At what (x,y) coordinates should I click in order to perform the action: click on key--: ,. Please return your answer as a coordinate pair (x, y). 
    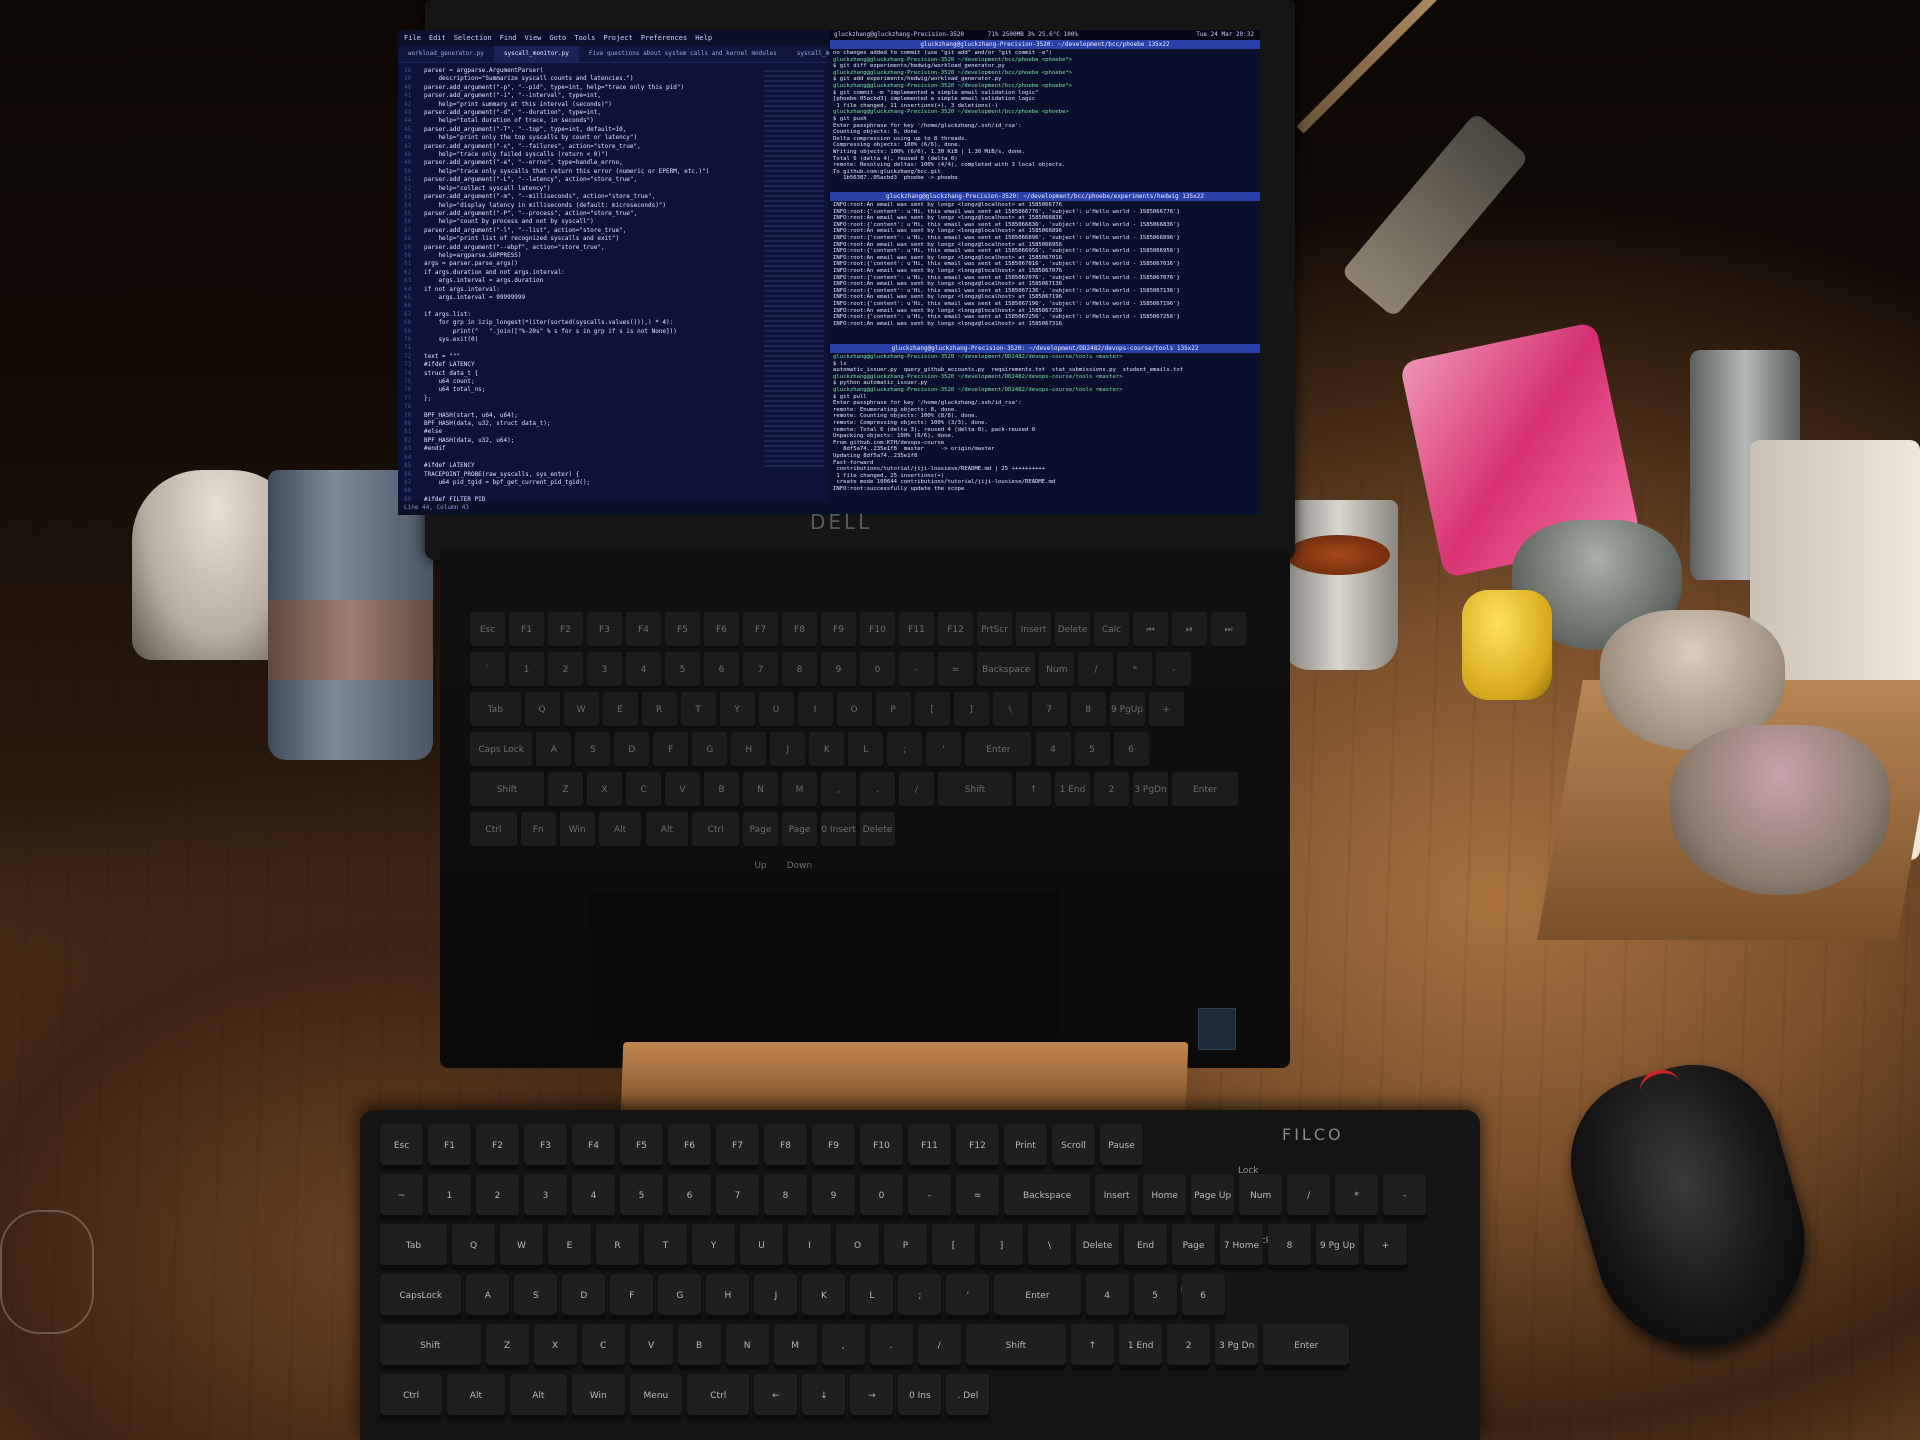
    Looking at the image, I should click on (843, 1346).